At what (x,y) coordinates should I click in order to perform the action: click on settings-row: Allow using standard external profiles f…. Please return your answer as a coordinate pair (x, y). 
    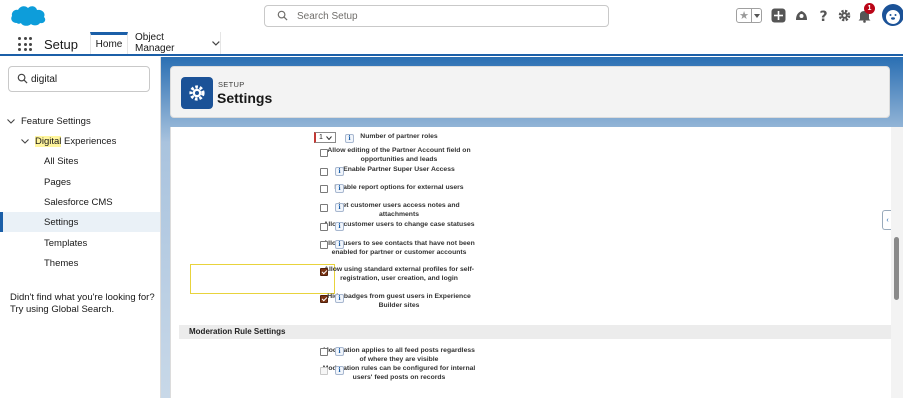
    Looking at the image, I should click on (531, 279).